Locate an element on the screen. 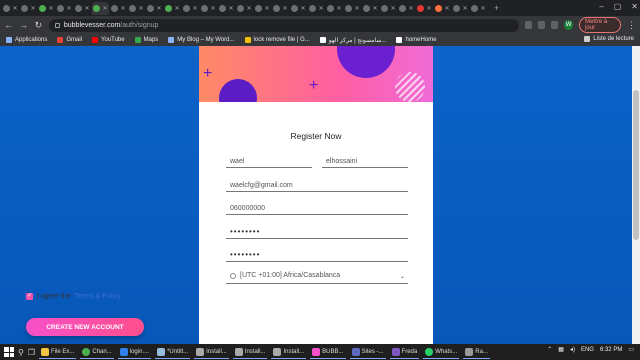 Image resolution: width=640 pixels, height=360 pixels. new-tab-button: + is located at coordinates (496, 8).